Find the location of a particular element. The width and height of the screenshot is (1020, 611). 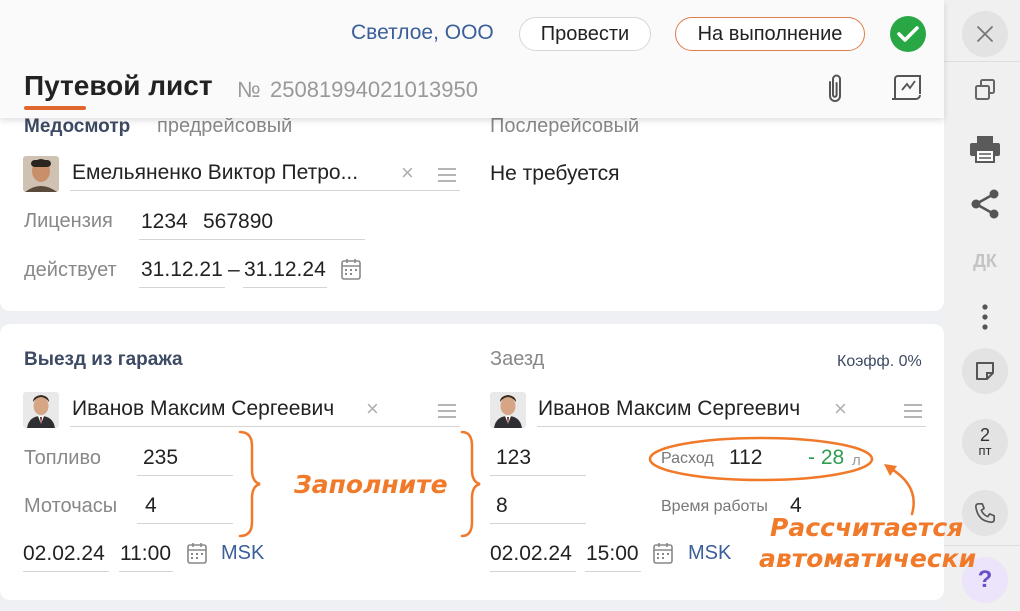

copy-icon is located at coordinates (985, 90).